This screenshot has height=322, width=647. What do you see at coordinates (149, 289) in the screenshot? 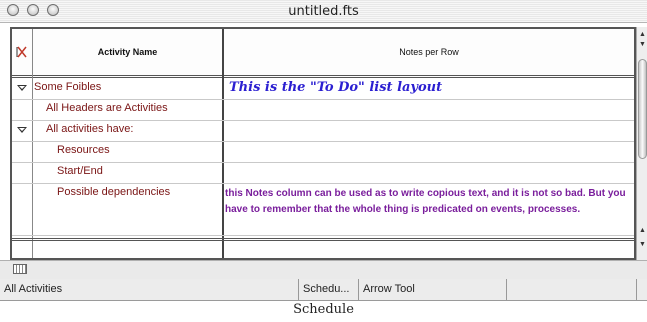
I see `view-selector: All Activities` at bounding box center [149, 289].